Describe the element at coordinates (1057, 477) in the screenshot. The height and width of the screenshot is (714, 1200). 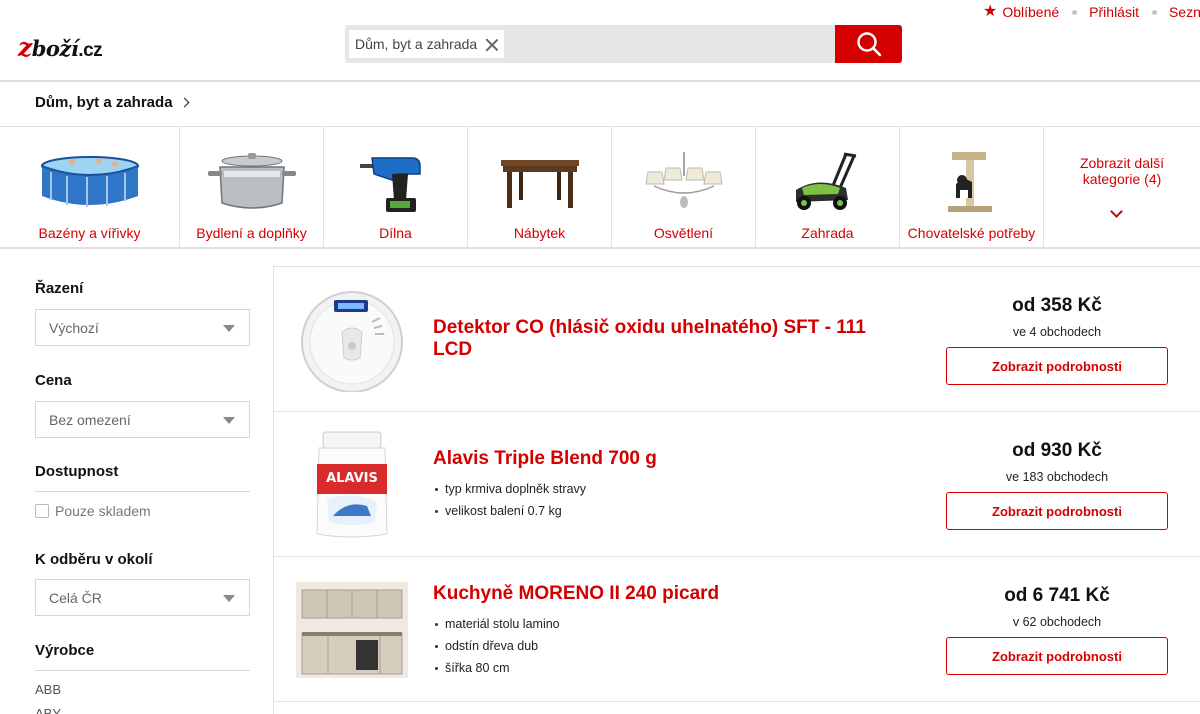
I see `product-shops: ve 183 obchodech` at that location.